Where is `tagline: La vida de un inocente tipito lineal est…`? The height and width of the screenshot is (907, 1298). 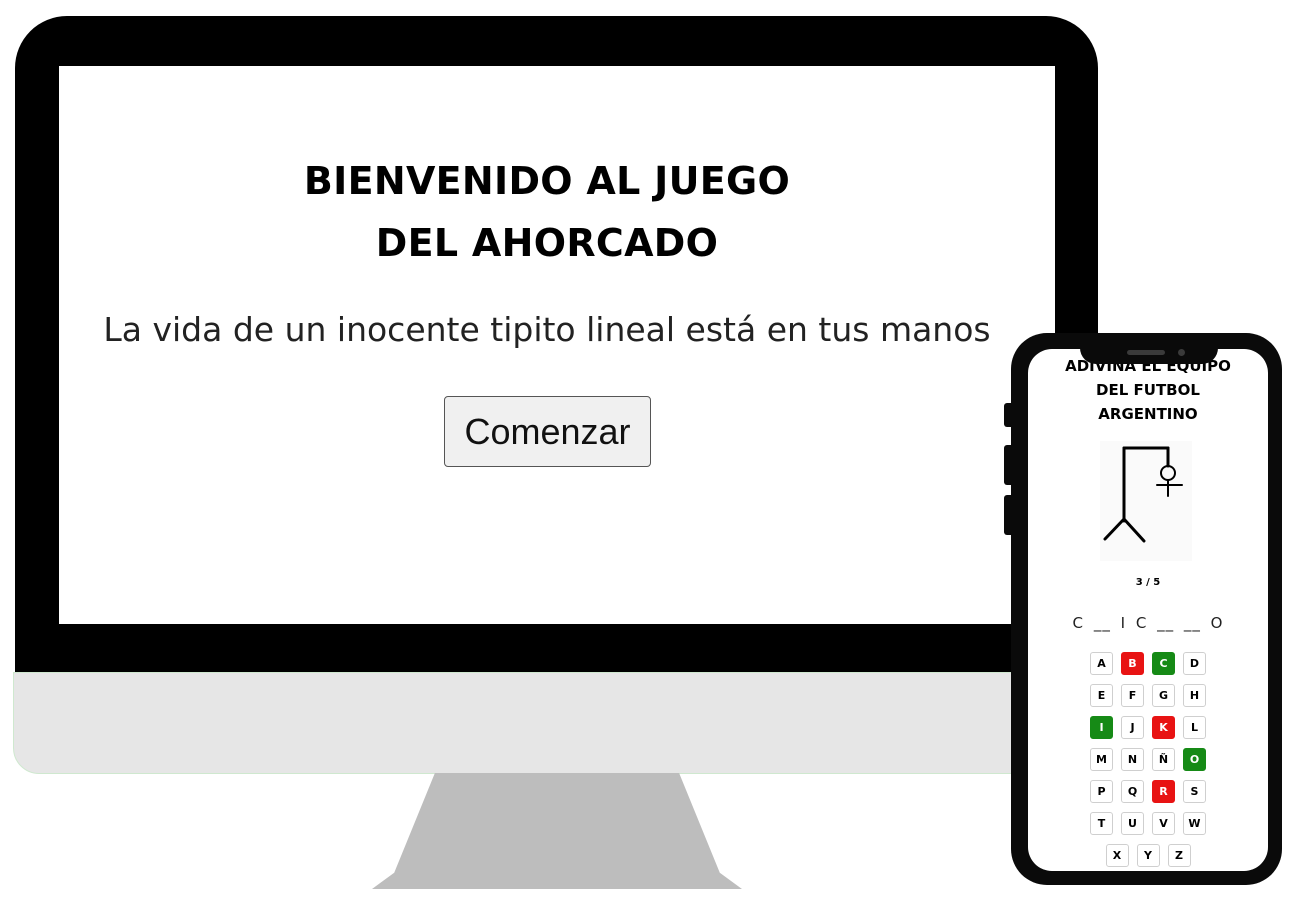 tagline: La vida de un inocente tipito lineal est… is located at coordinates (547, 329).